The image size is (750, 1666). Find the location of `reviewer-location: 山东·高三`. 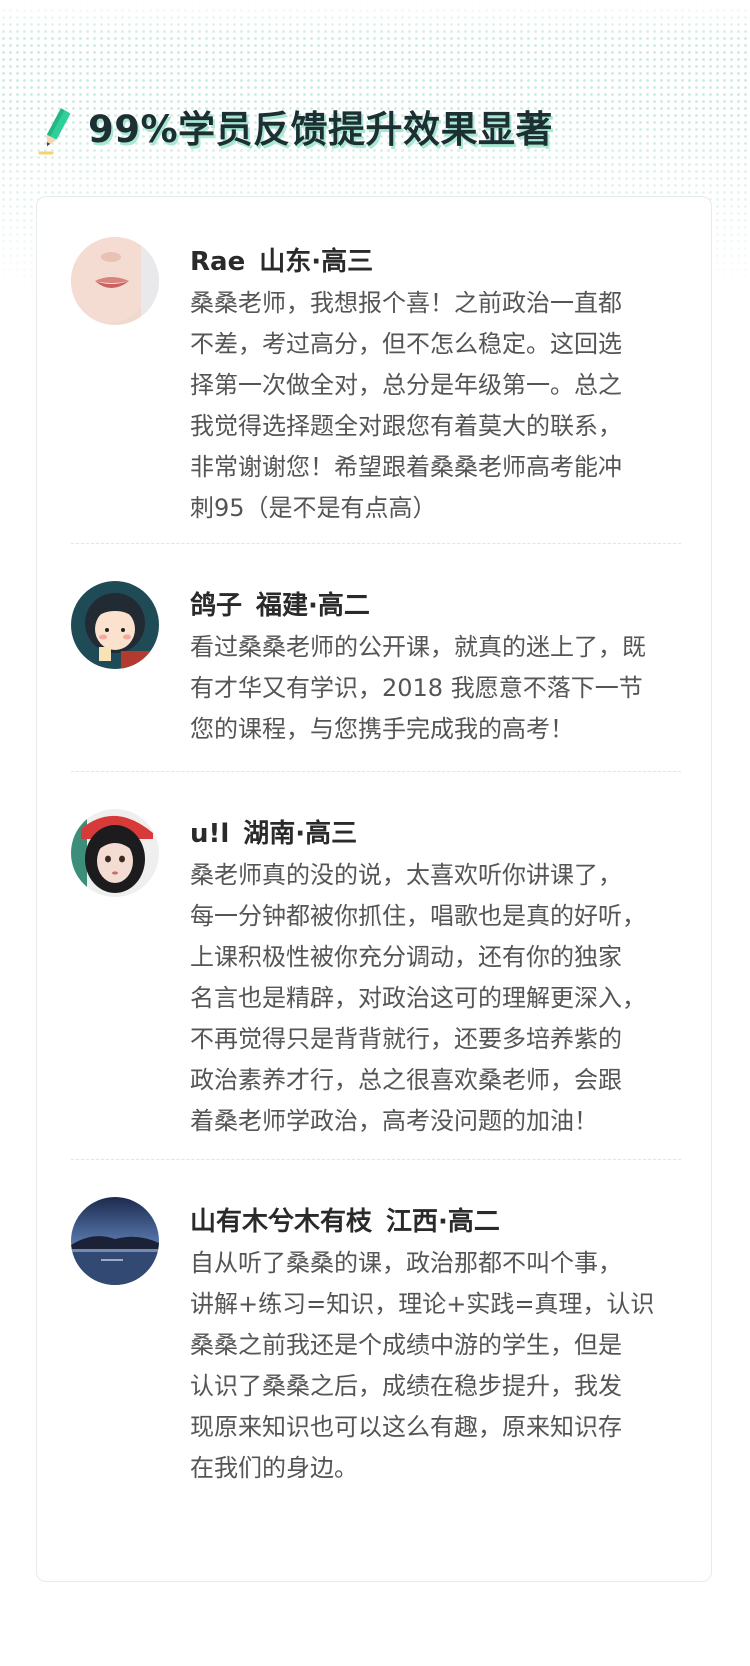

reviewer-location: 山东·高三 is located at coordinates (316, 262).